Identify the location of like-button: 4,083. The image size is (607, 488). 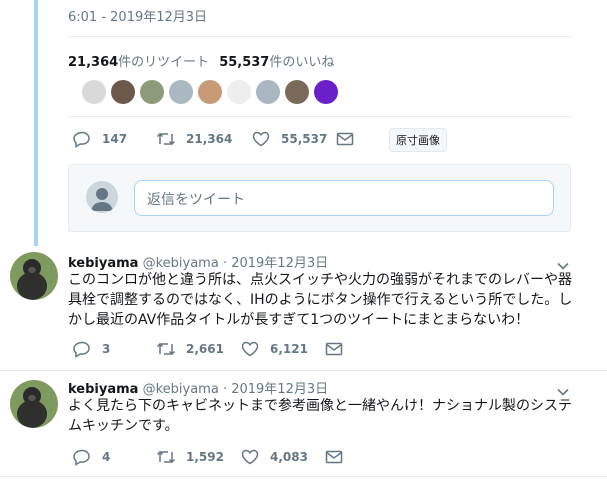
(282, 457).